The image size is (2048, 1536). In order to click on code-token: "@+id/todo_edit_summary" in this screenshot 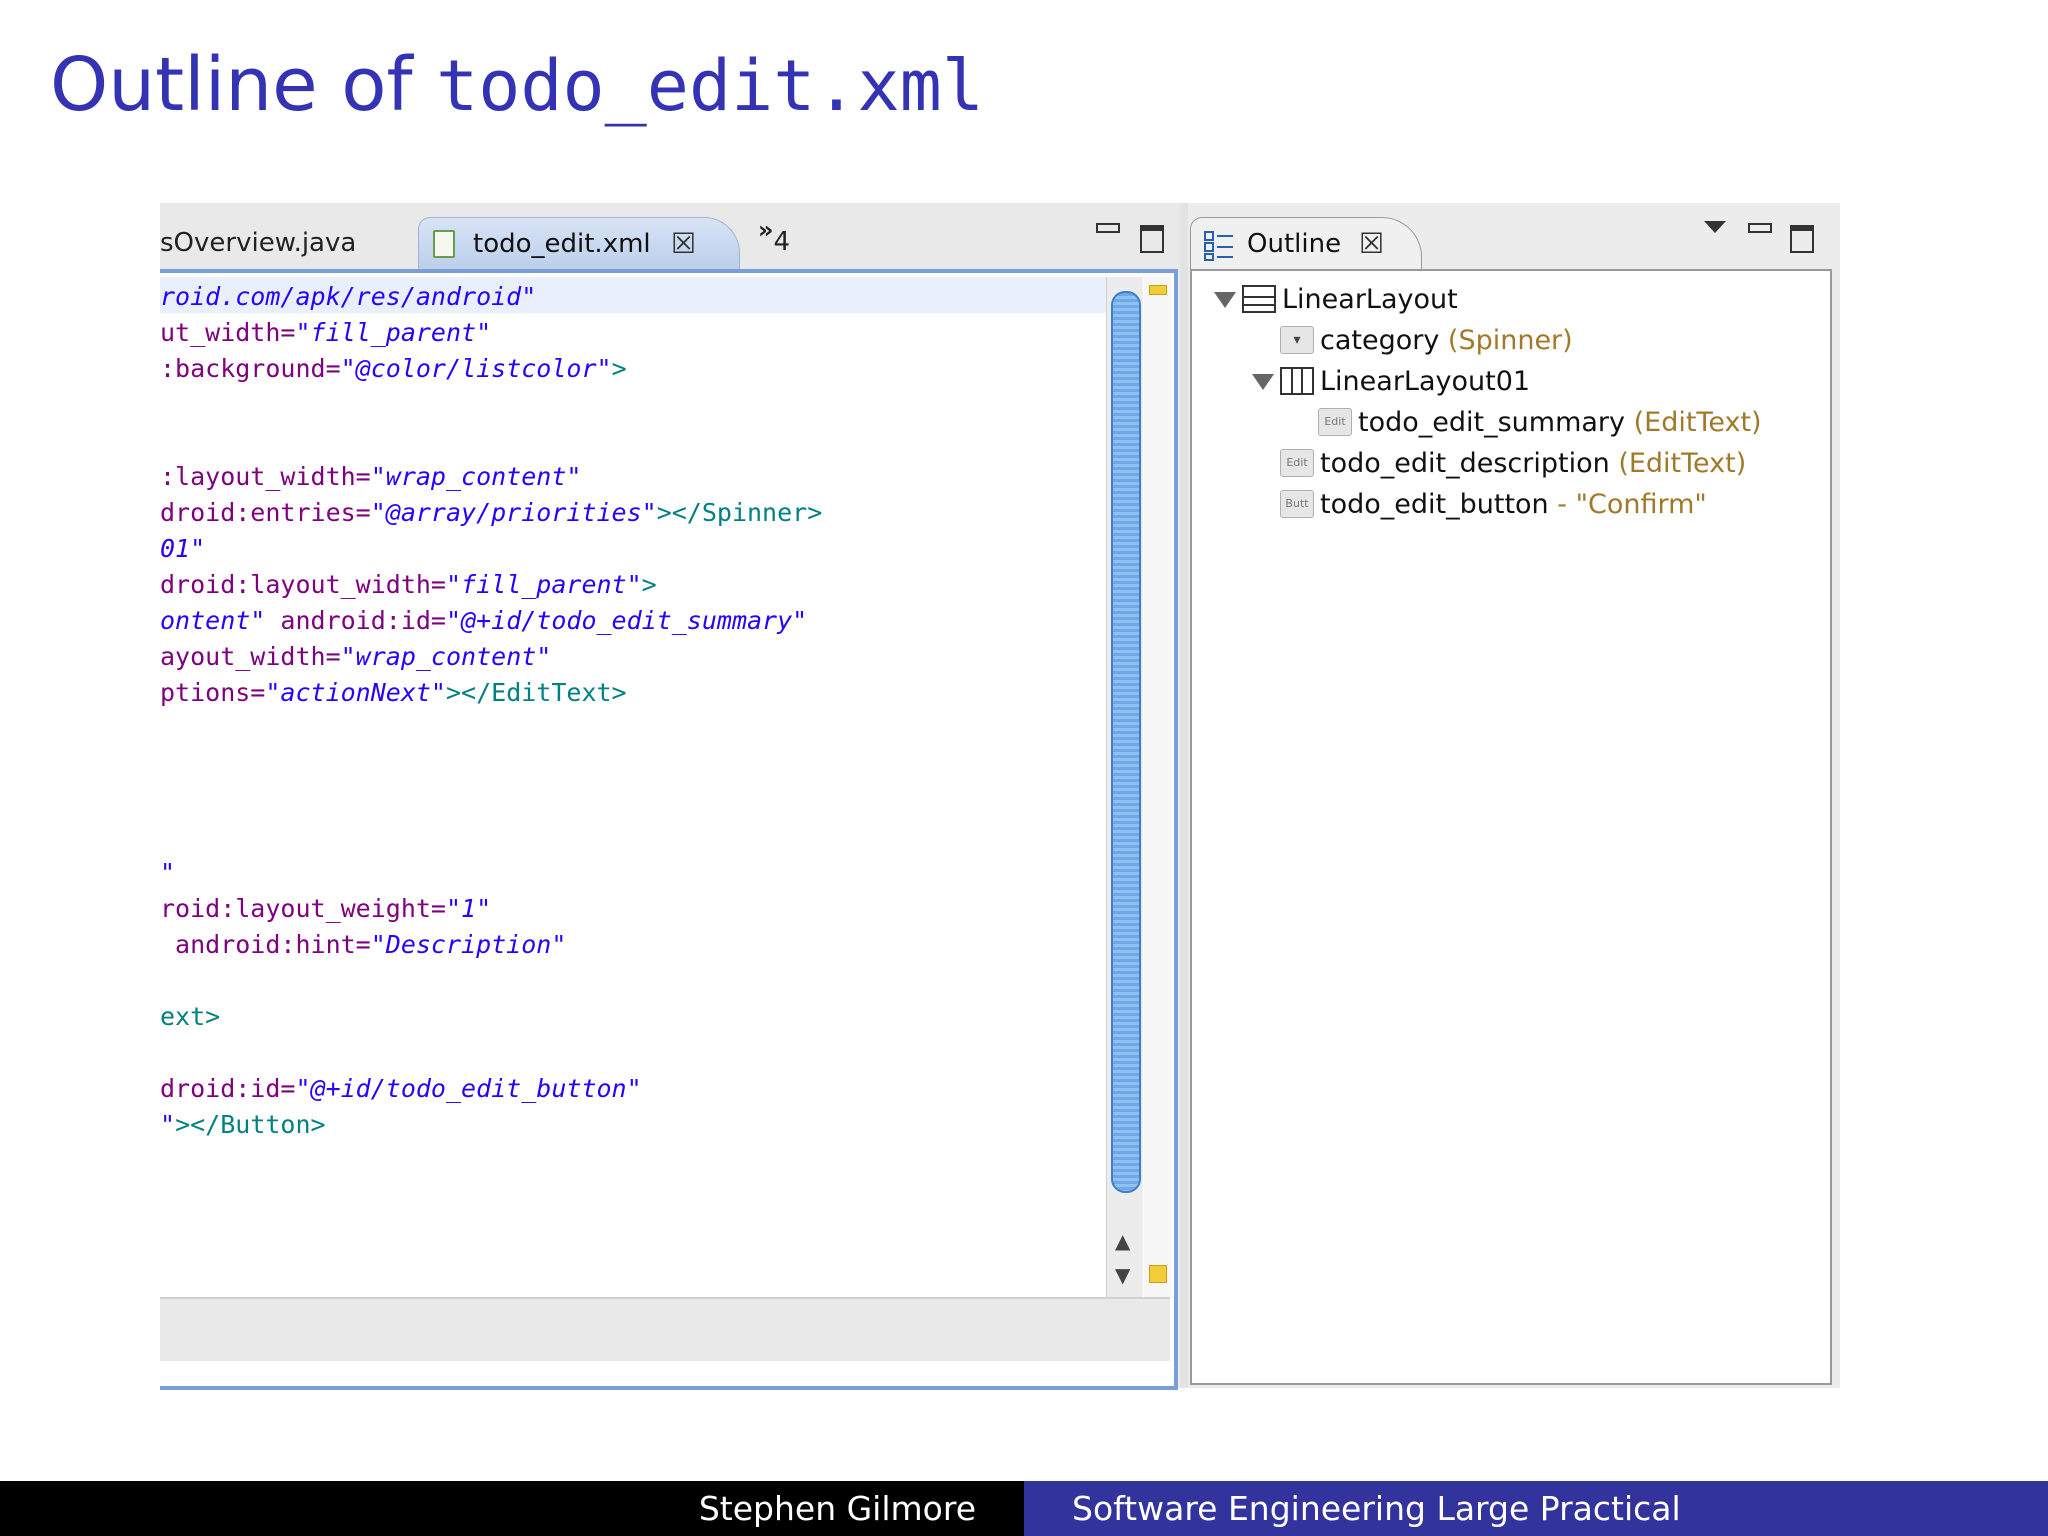, I will do `click(626, 620)`.